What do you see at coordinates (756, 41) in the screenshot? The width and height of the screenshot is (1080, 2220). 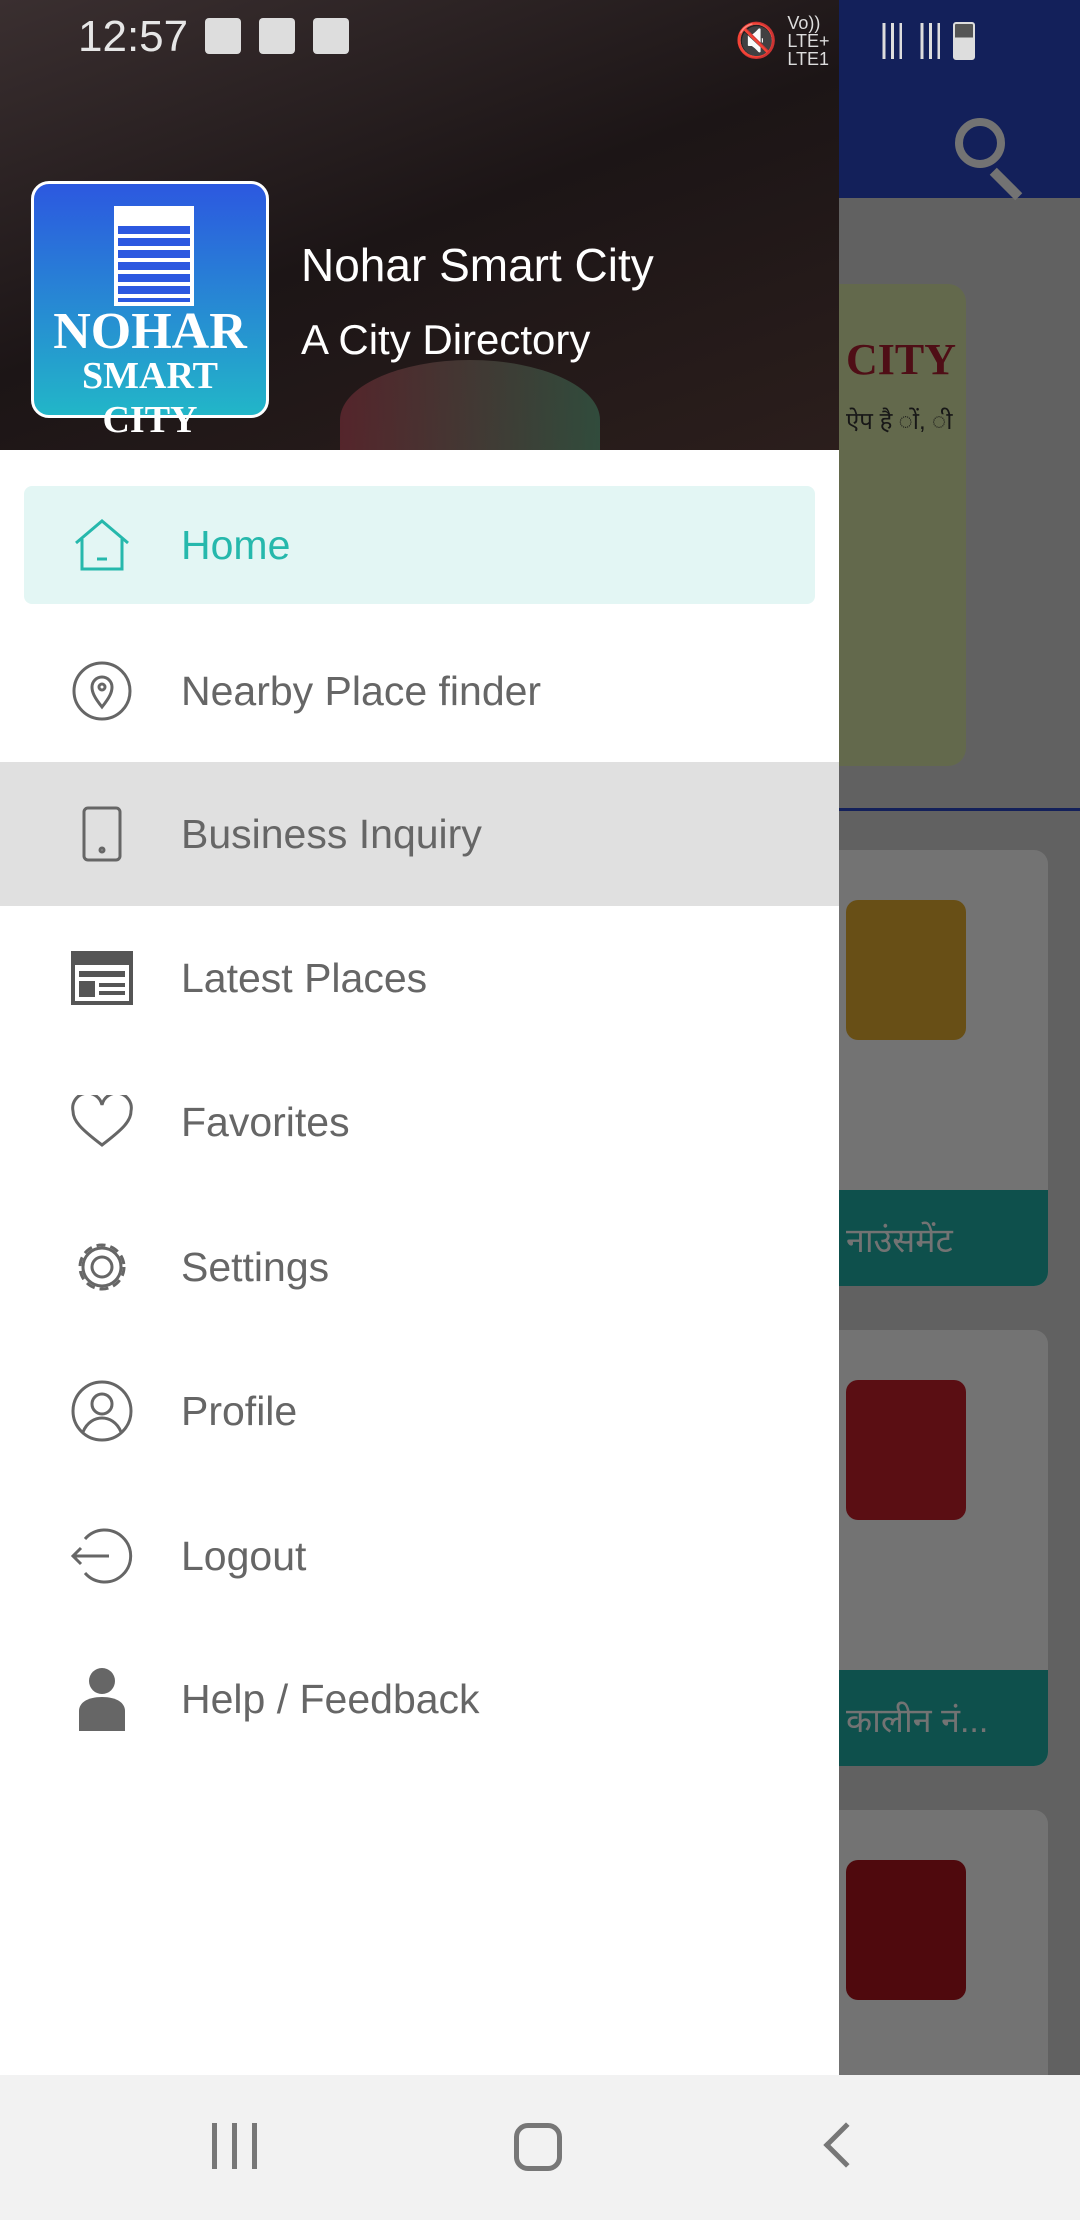 I see `mute-icon: 🔇` at bounding box center [756, 41].